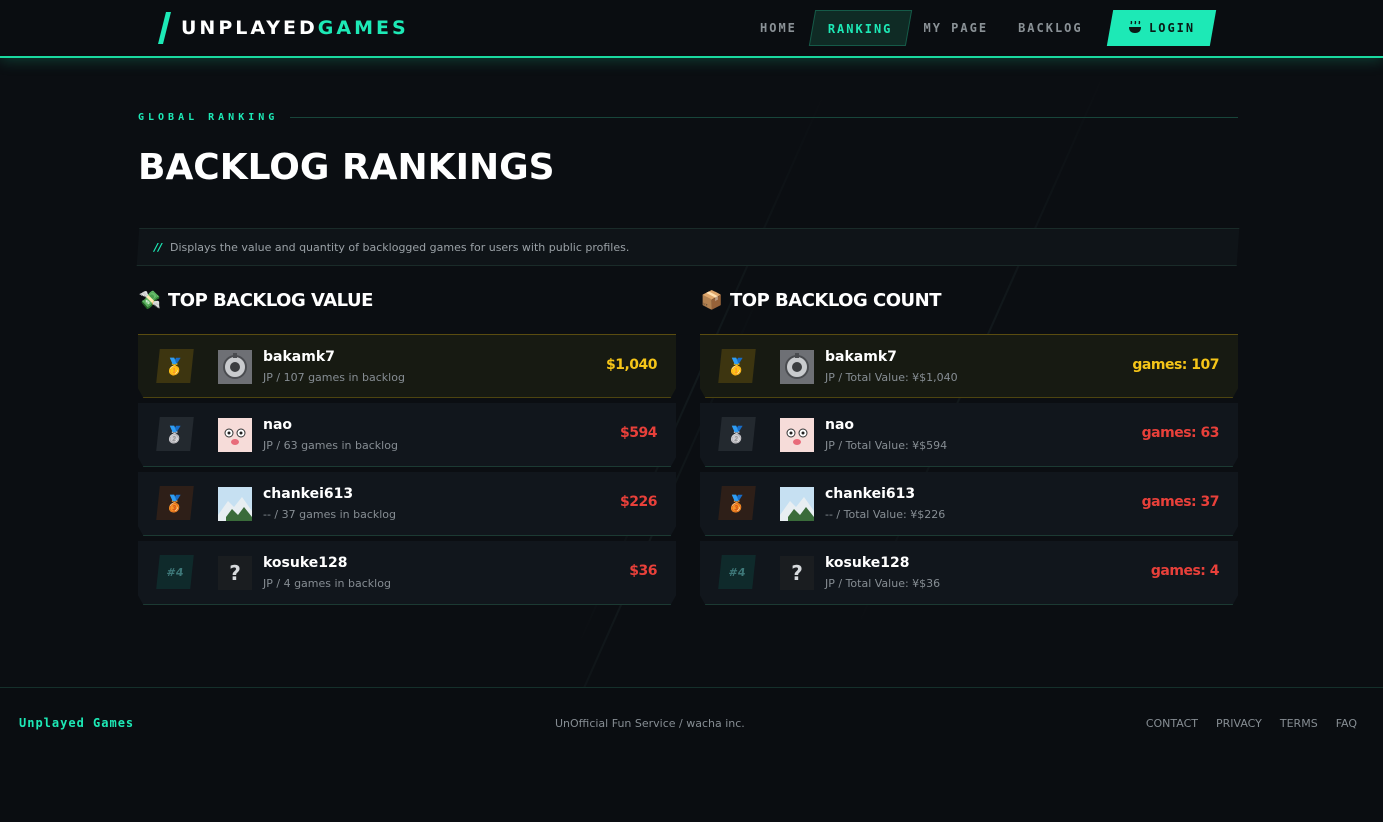 The image size is (1383, 822). Describe the element at coordinates (886, 445) in the screenshot. I see `user-details: JP / Total Value: ¥$594` at that location.